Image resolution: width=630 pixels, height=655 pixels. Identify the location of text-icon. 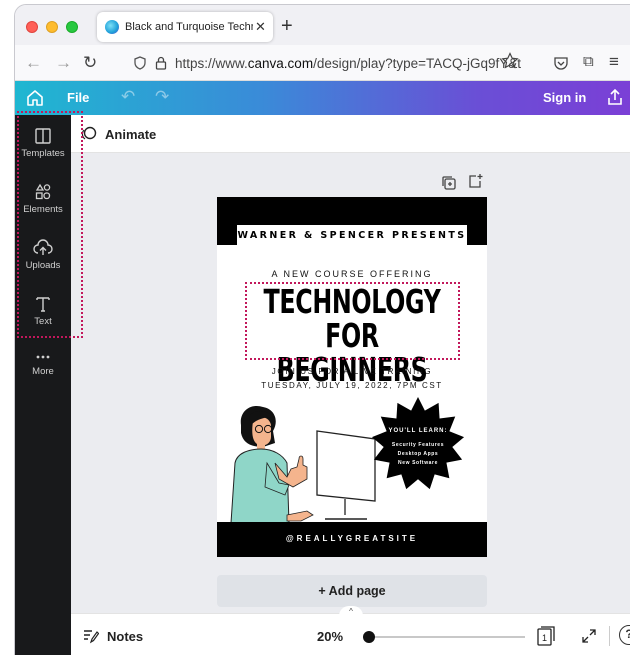
(43, 304).